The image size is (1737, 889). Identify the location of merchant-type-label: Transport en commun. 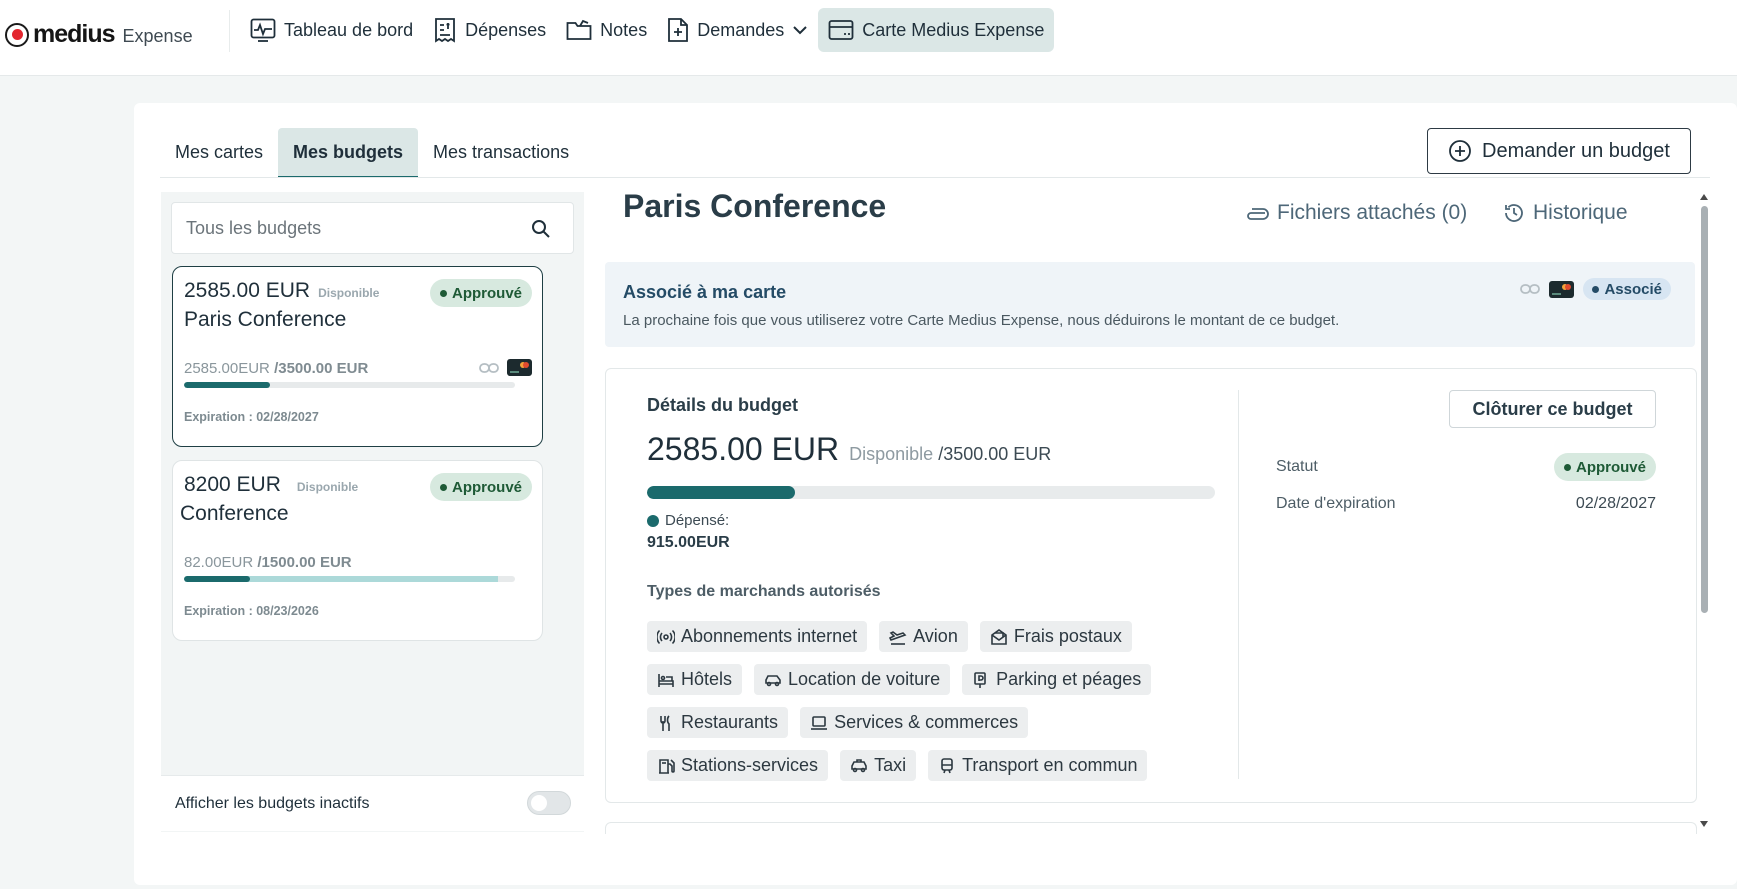
(1050, 765).